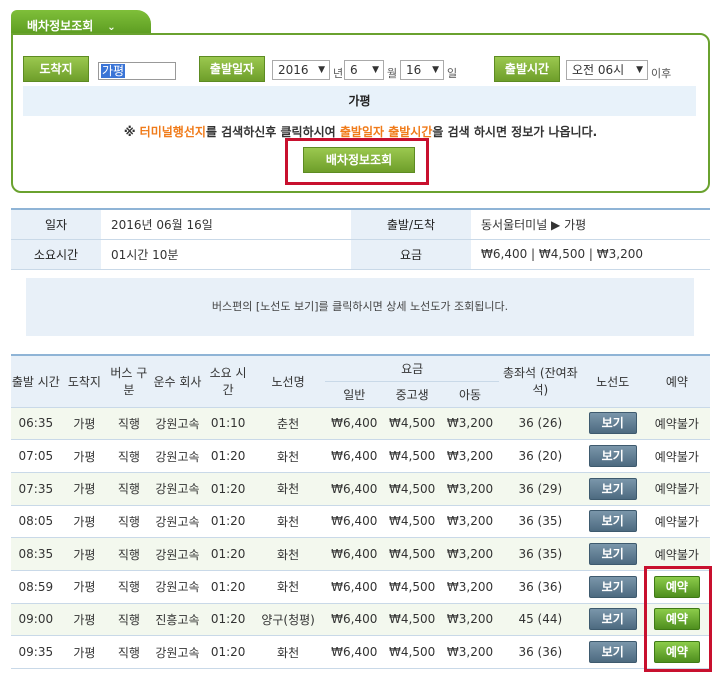 The width and height of the screenshot is (720, 679). What do you see at coordinates (84, 381) in the screenshot?
I see `header-dest: 도착지` at bounding box center [84, 381].